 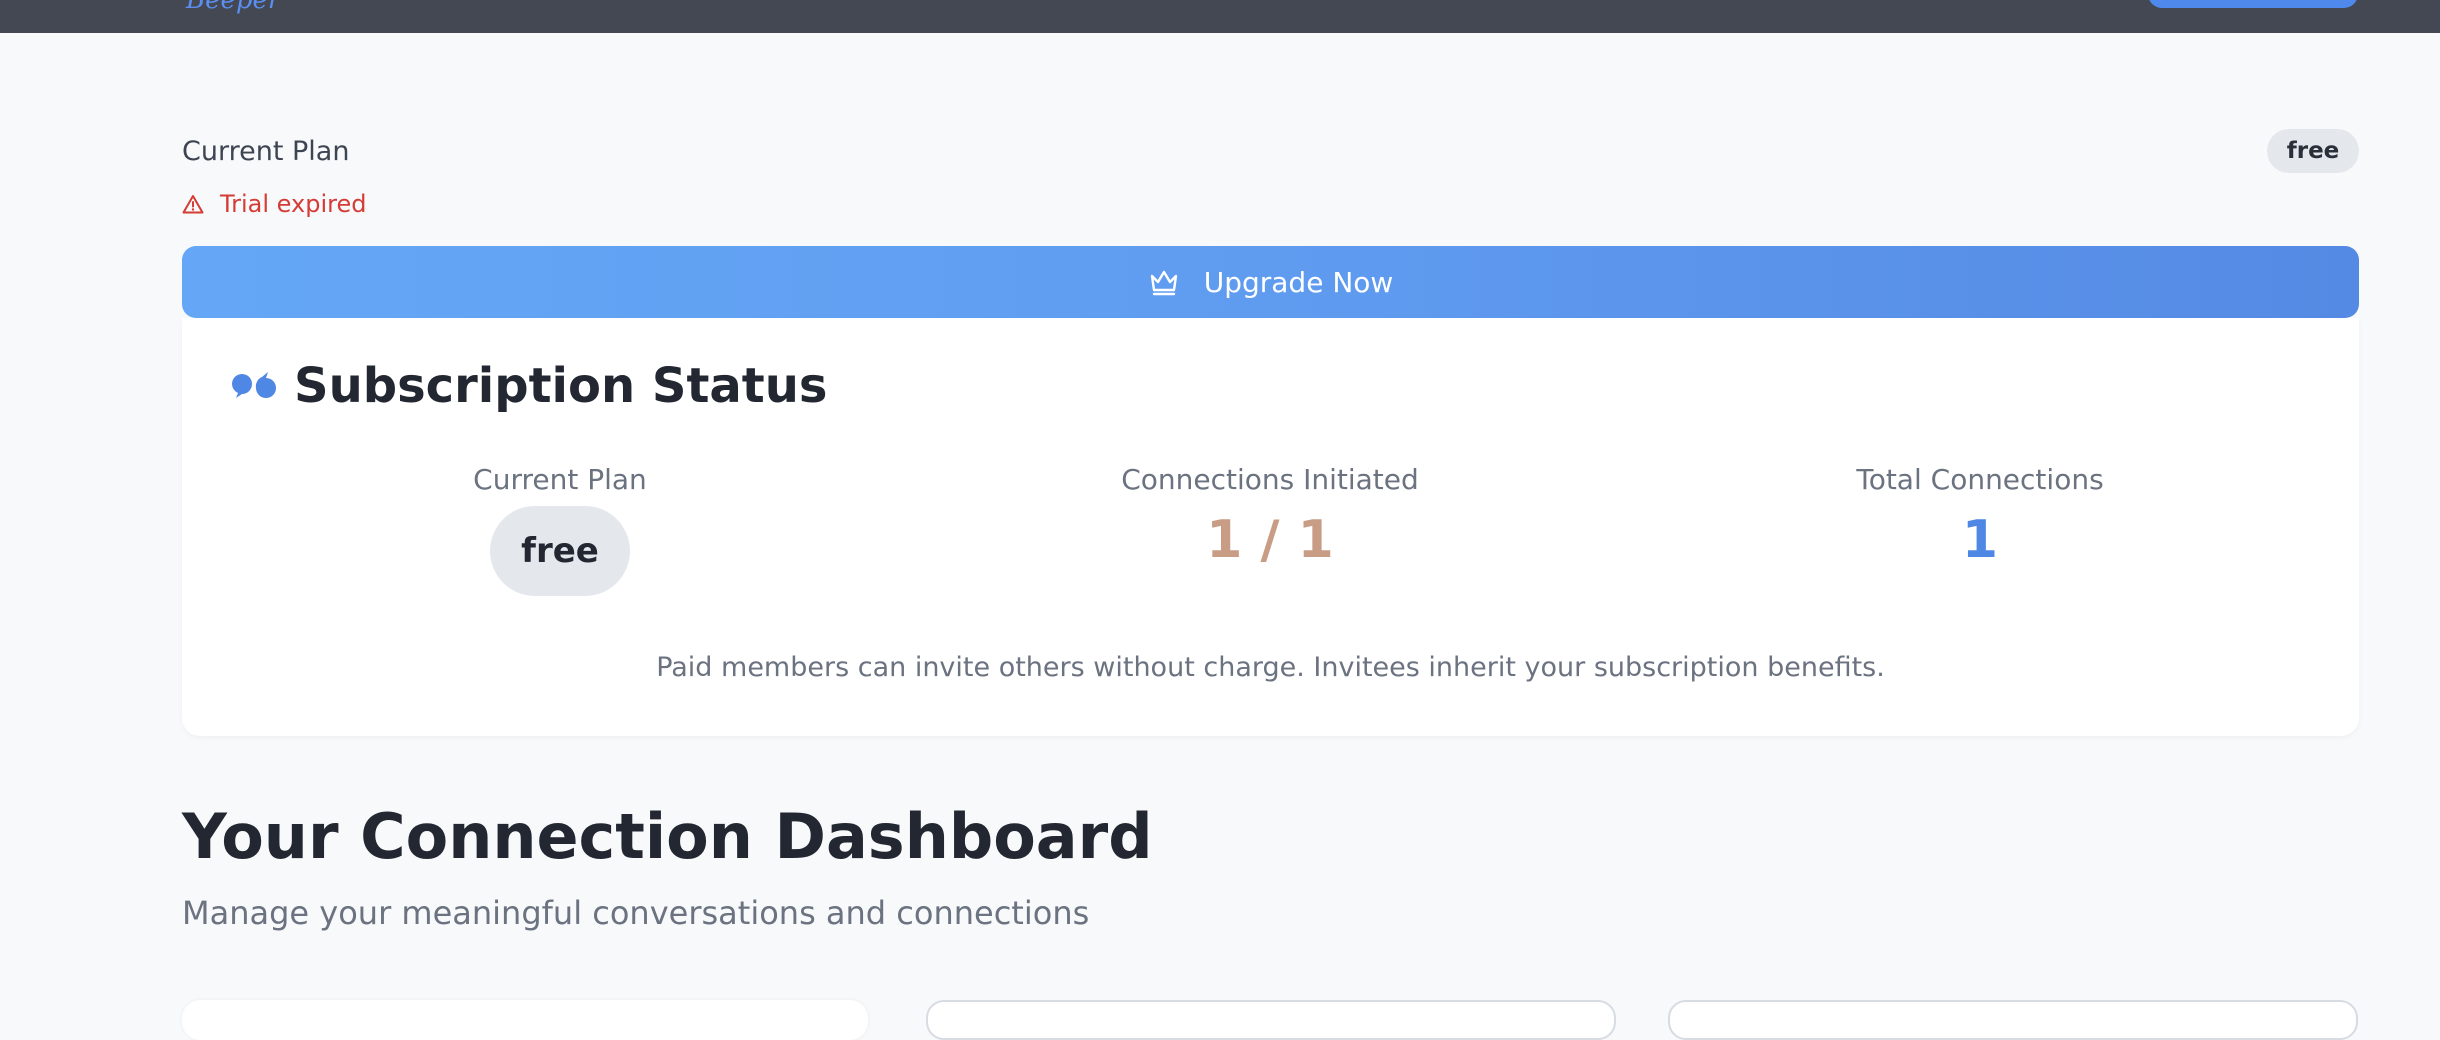 I want to click on top-action-button, so click(x=2253, y=4).